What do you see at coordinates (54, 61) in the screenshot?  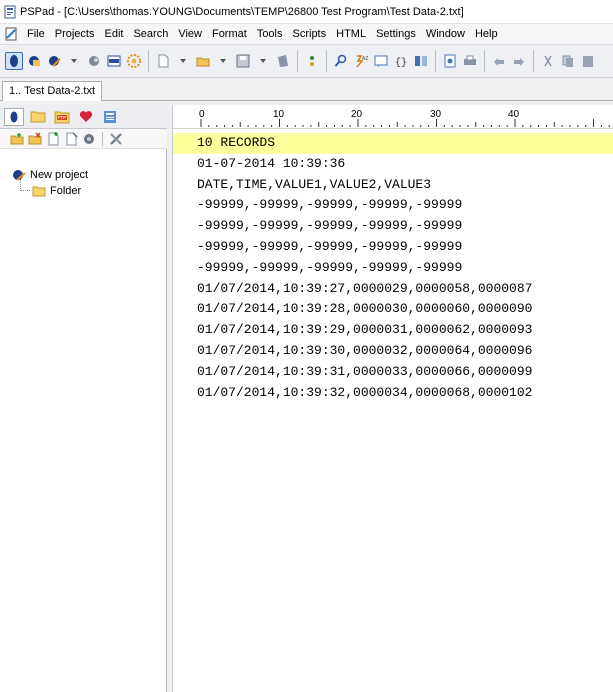 I see `new-project-icon` at bounding box center [54, 61].